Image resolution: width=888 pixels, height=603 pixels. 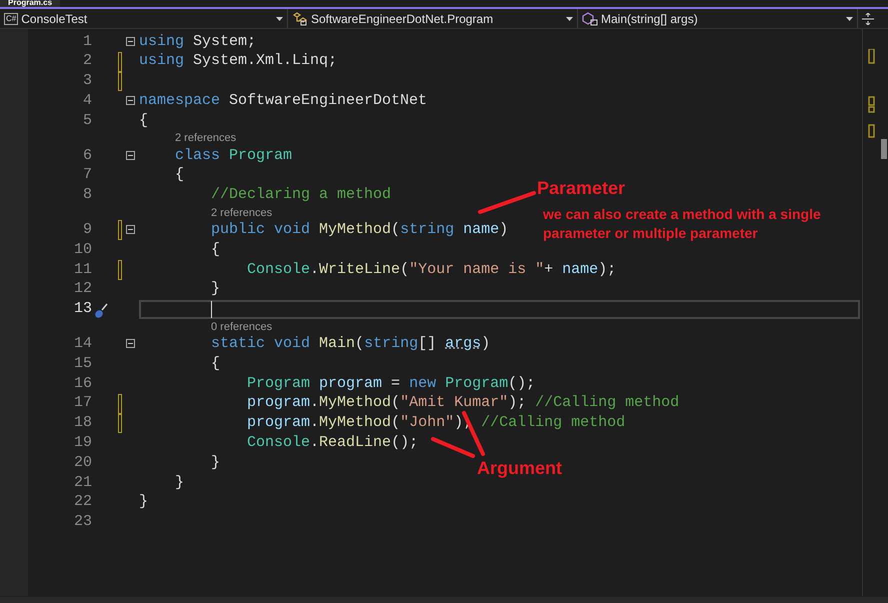 I want to click on line-number: 17, so click(x=82, y=403).